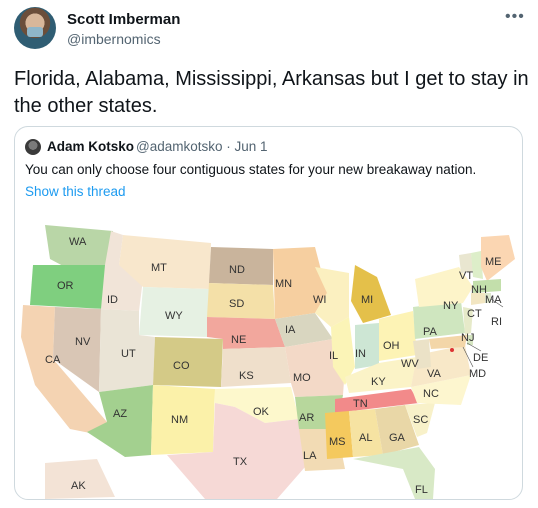 The height and width of the screenshot is (508, 538). Describe the element at coordinates (493, 300) in the screenshot. I see `label-ma: MA` at that location.